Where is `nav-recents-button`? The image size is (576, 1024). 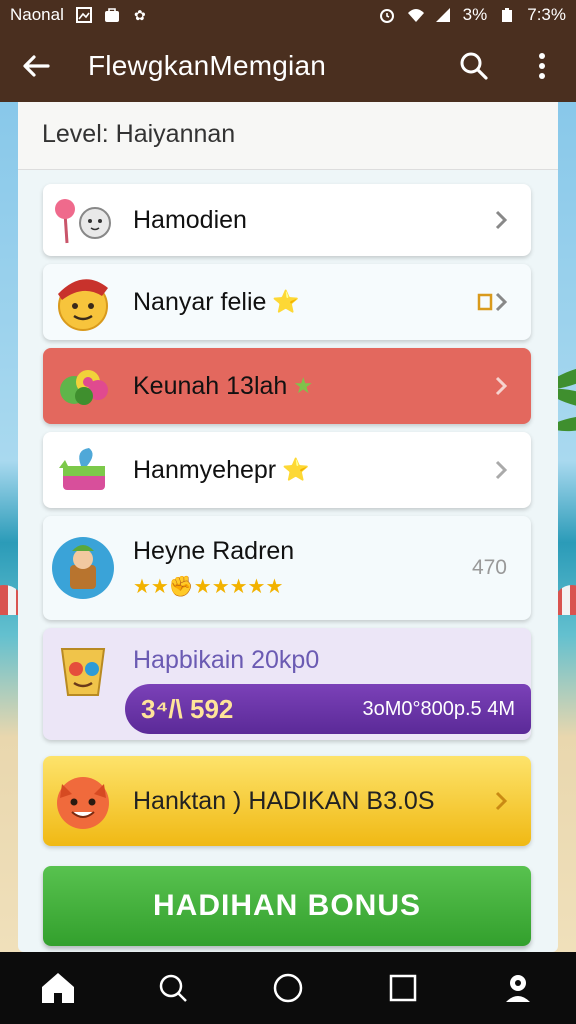 nav-recents-button is located at coordinates (403, 988).